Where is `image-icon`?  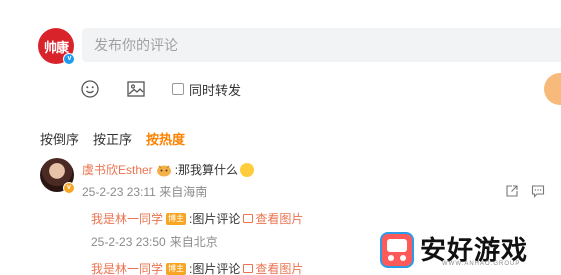
image-icon is located at coordinates (136, 89).